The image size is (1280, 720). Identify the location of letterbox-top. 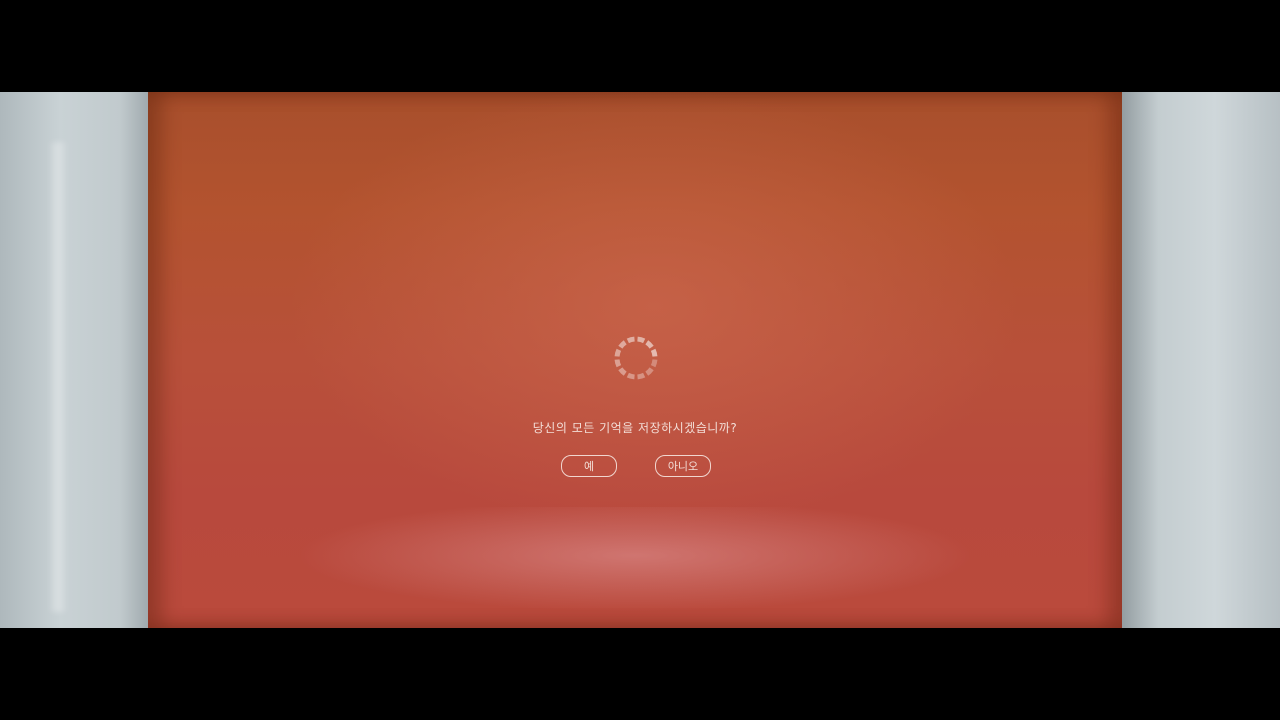
(640, 46).